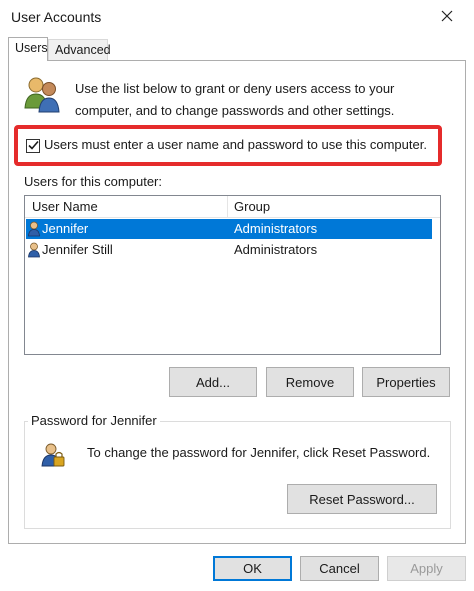  What do you see at coordinates (65, 206) in the screenshot?
I see `column-header-user-name: User Name` at bounding box center [65, 206].